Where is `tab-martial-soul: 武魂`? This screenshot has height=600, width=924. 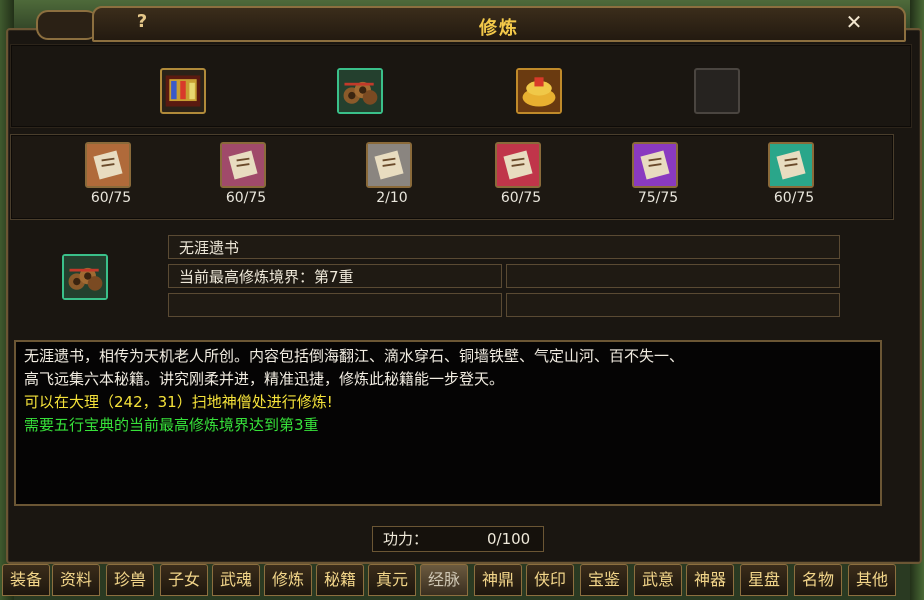 tab-martial-soul: 武魂 is located at coordinates (236, 580).